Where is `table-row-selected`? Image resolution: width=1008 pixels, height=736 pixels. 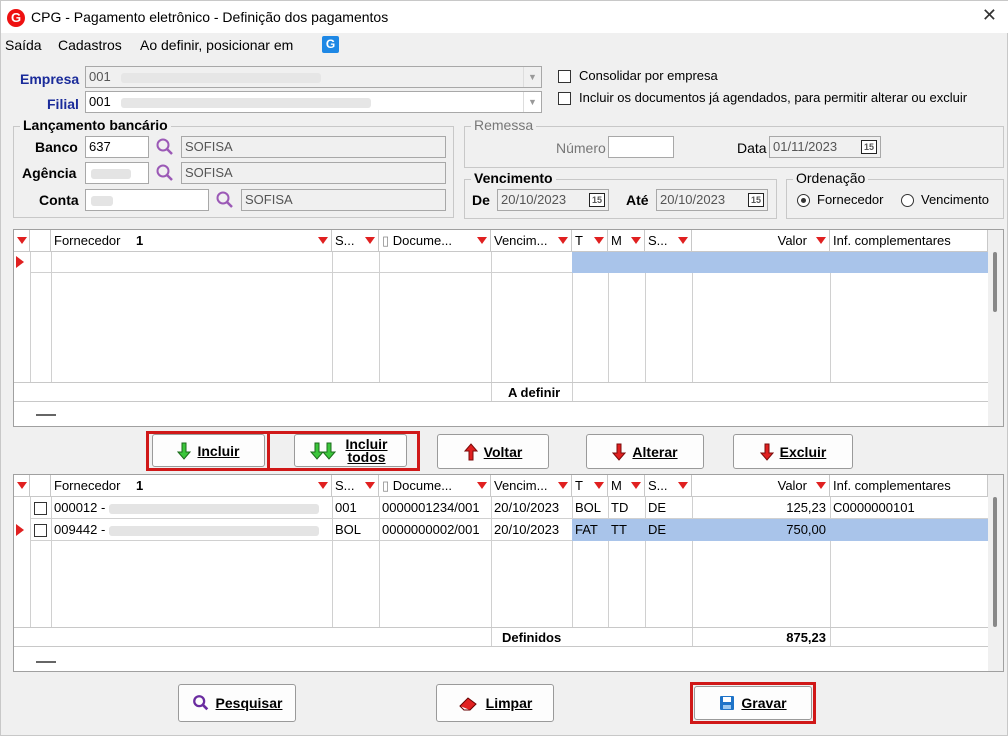
table-row-selected is located at coordinates (780, 262).